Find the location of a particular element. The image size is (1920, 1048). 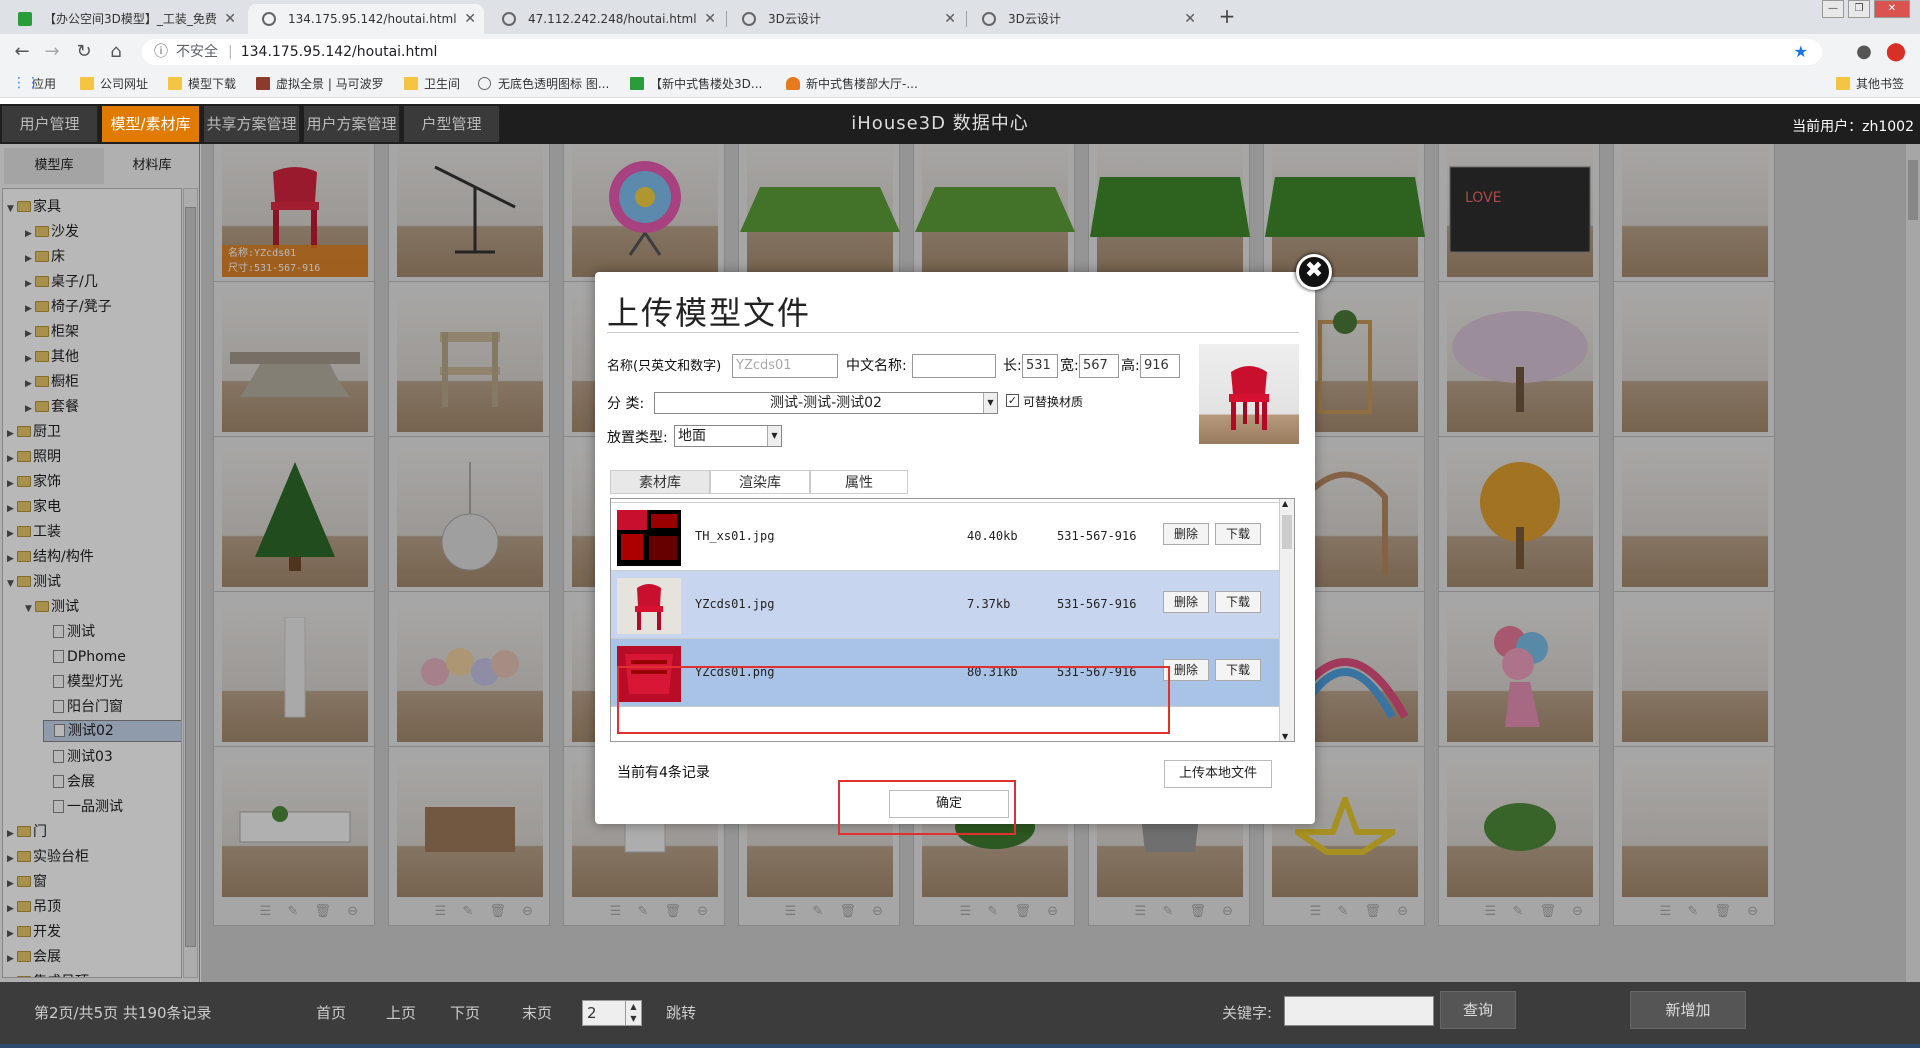

length-input: 531 is located at coordinates (1040, 366).